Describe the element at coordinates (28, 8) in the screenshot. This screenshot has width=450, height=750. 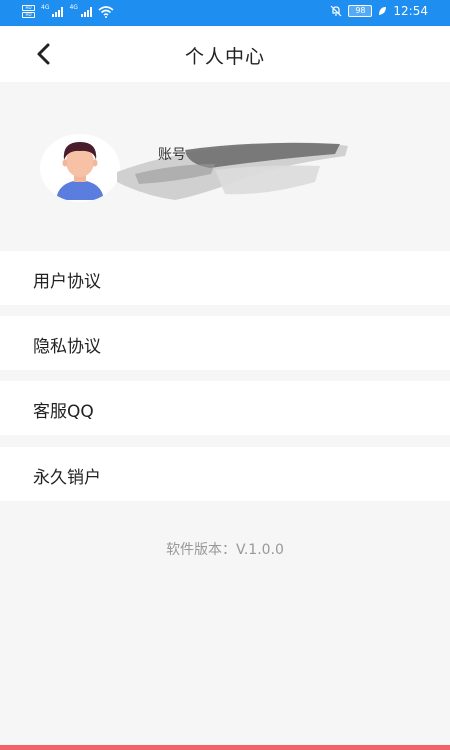
I see `sim1-badge: HD` at that location.